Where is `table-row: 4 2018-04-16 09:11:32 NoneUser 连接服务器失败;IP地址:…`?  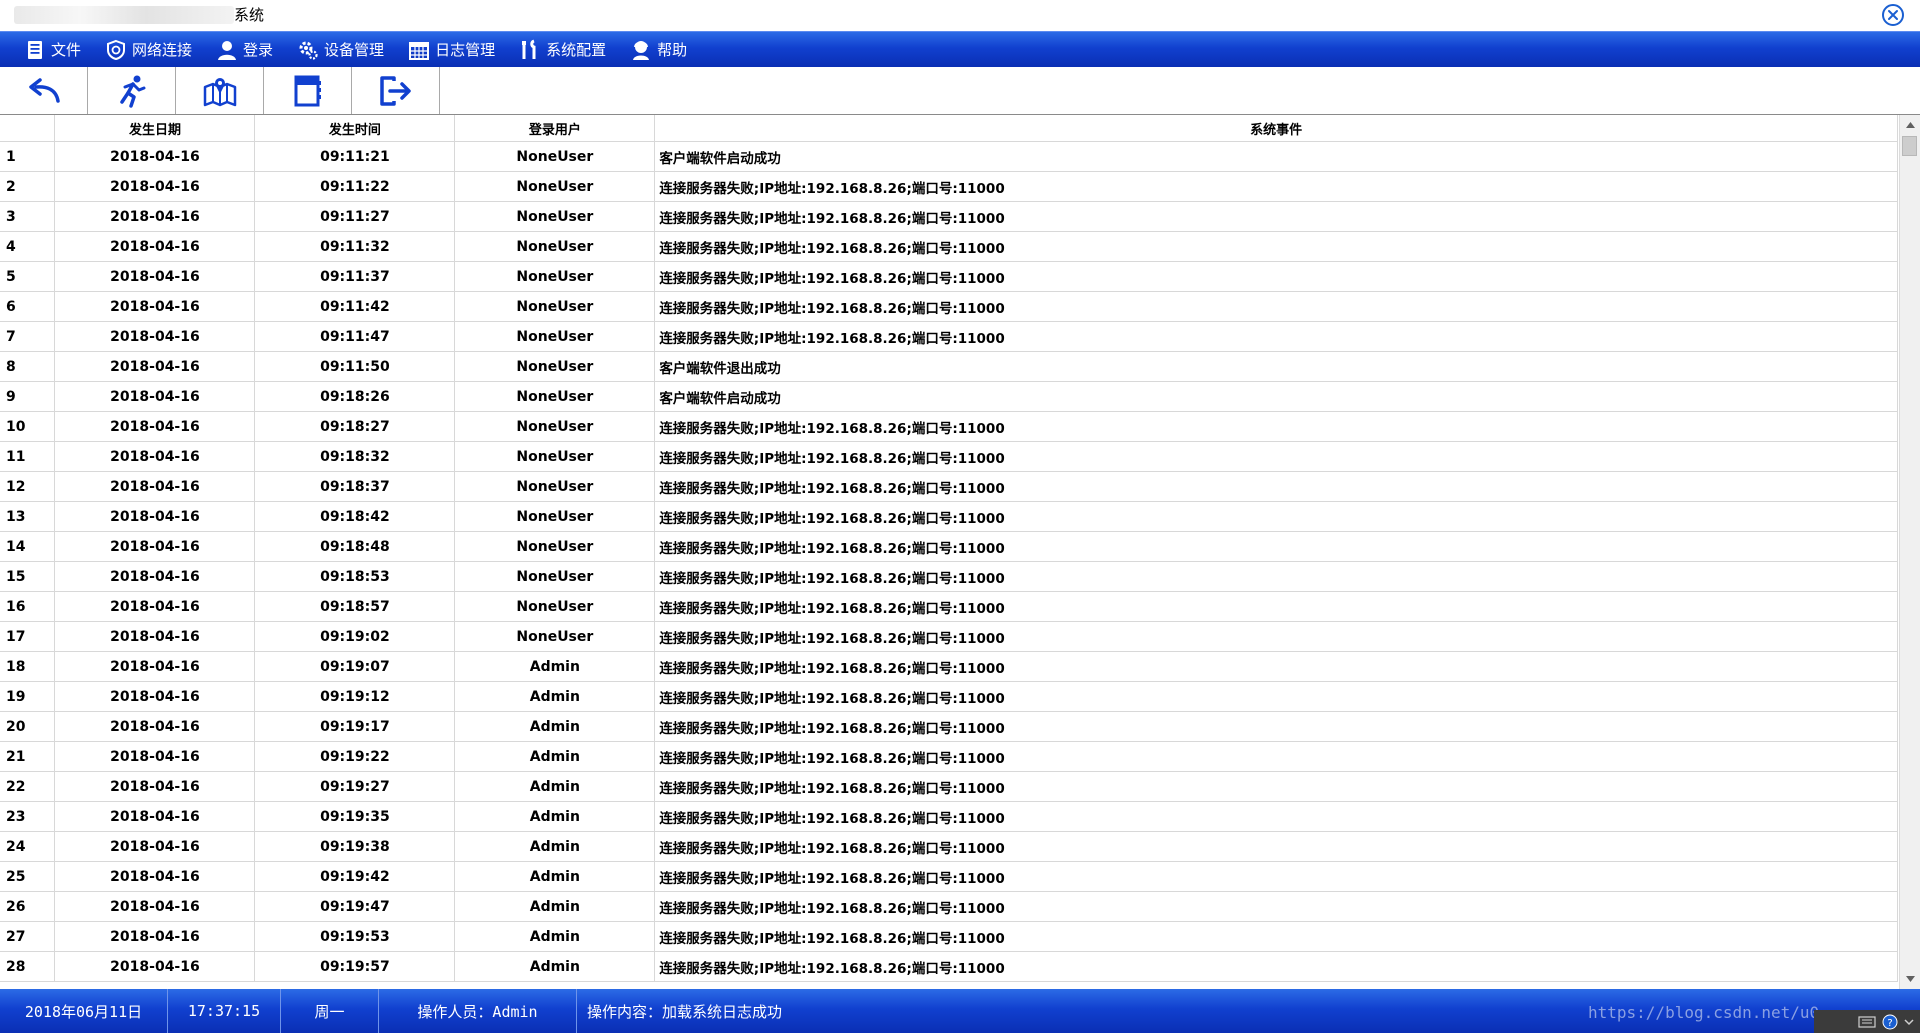 table-row: 4 2018-04-16 09:11:32 NoneUser 连接服务器失败;IP地址:… is located at coordinates (949, 246).